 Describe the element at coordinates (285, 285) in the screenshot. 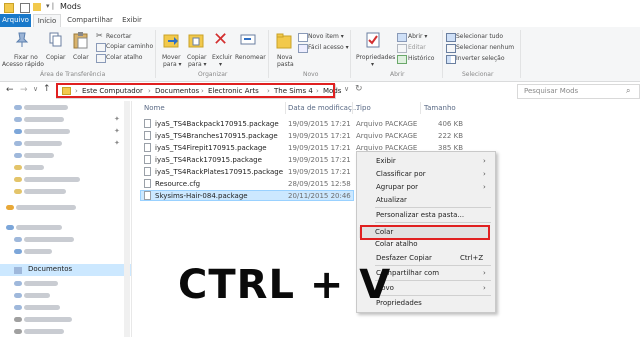

I see `ctrl-v-overlay-text: CTRL + V` at that location.